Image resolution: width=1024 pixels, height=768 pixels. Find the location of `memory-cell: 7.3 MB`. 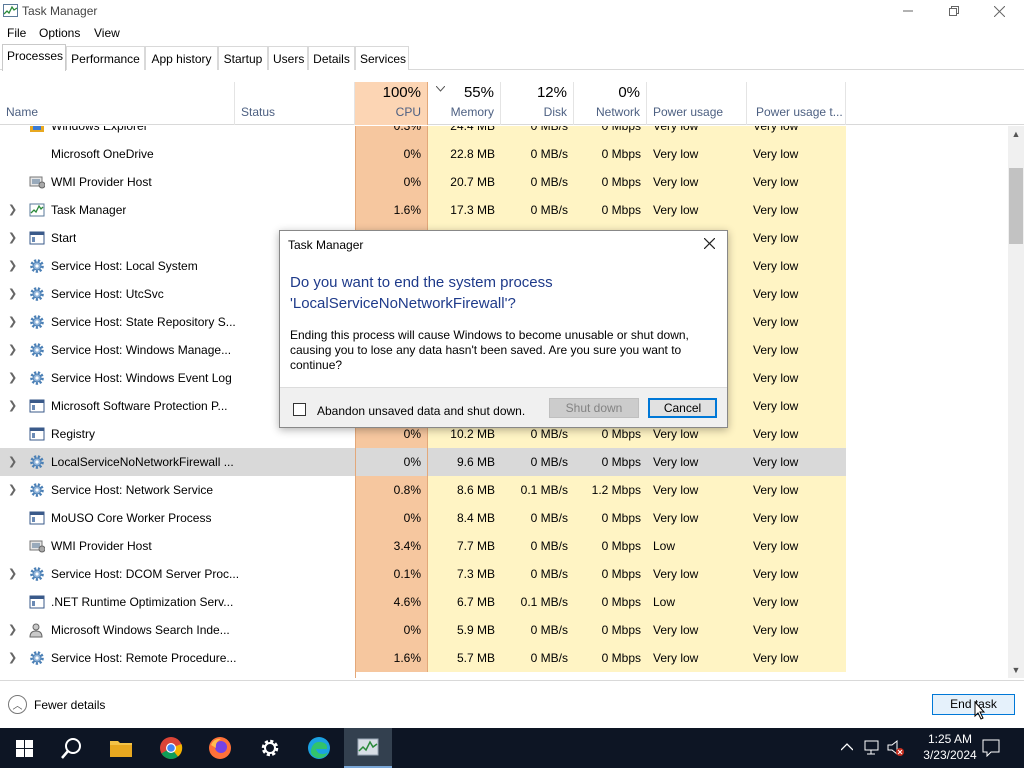

memory-cell: 7.3 MB is located at coordinates (464, 574).